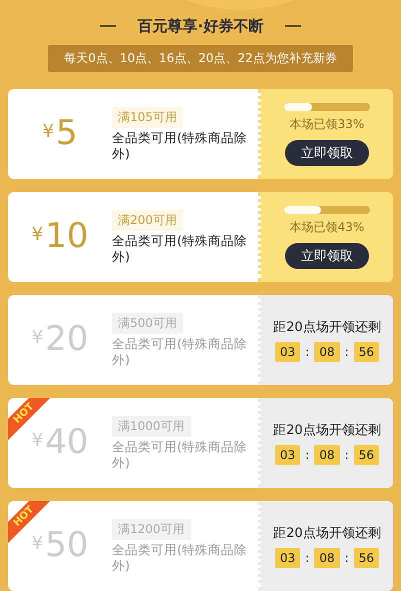 The height and width of the screenshot is (591, 401). I want to click on schedule-banner: 每天0点、10点、16点、20点、22点为您补充新券, so click(200, 58).